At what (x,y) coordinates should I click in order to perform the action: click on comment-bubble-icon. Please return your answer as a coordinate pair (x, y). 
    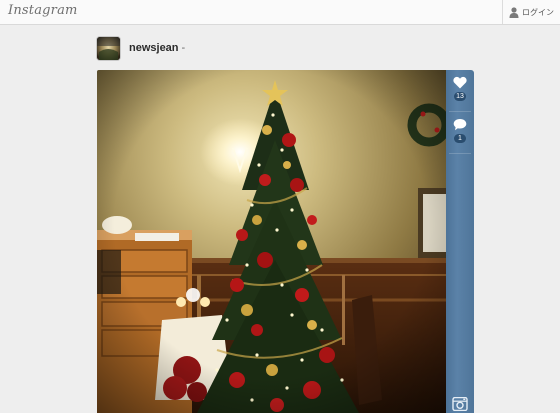
    Looking at the image, I should click on (460, 125).